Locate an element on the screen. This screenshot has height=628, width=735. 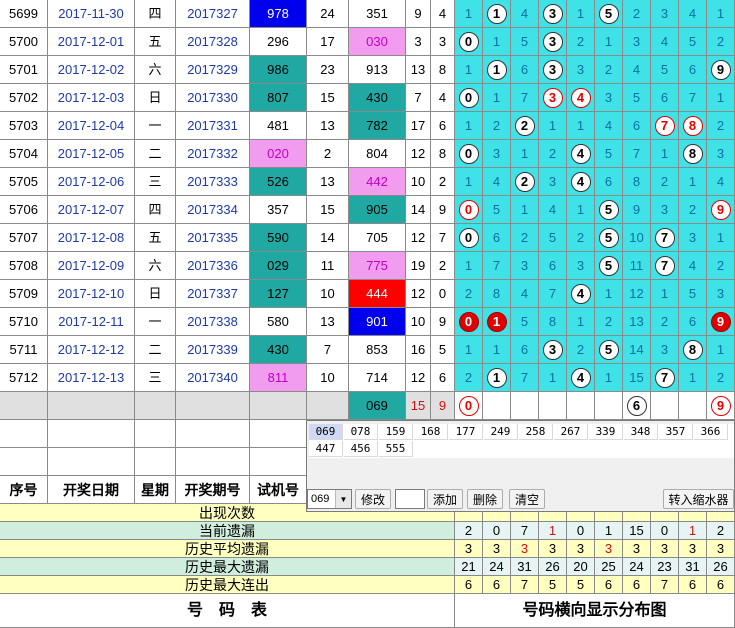
number-option: 069 is located at coordinates (326, 432).